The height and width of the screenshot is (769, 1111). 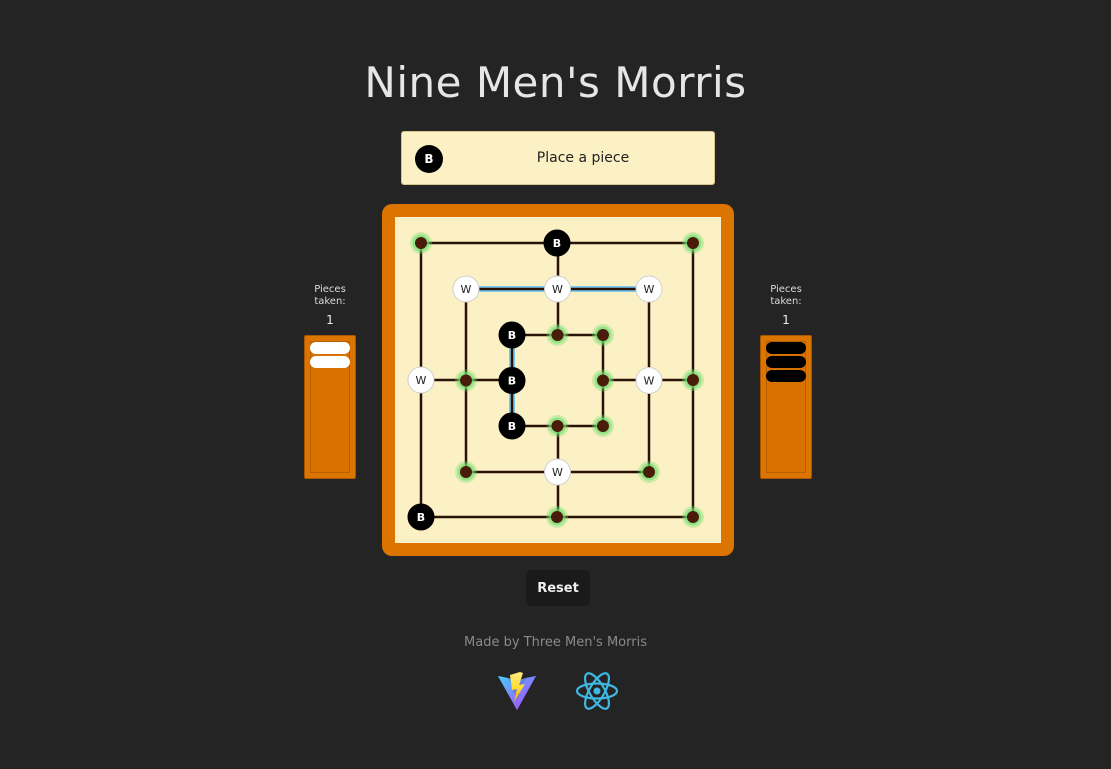 I want to click on game-board: B B W W W W W W B B B, so click(x=558, y=380).